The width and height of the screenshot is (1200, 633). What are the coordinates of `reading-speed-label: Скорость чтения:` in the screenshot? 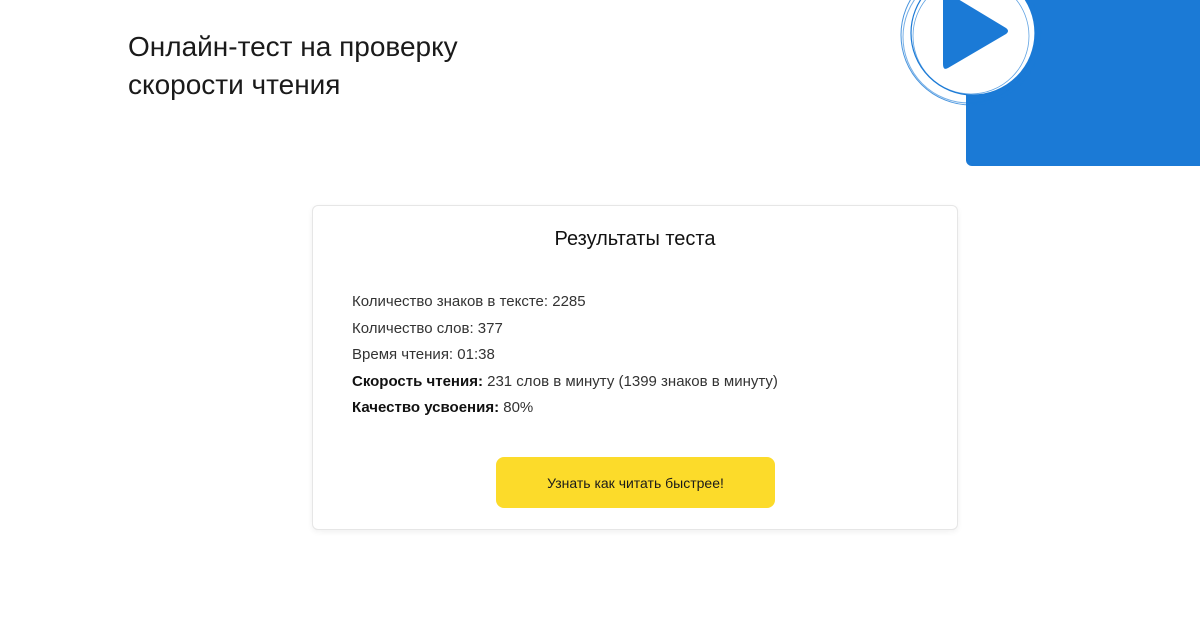 It's located at (417, 381).